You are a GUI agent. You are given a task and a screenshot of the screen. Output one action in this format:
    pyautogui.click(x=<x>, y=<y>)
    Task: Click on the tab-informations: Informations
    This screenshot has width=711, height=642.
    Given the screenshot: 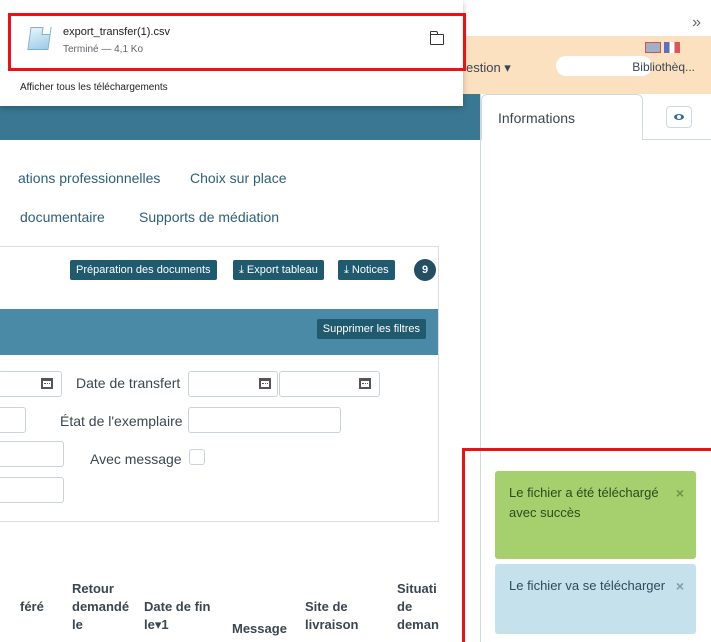 What is the action you would take?
    pyautogui.click(x=562, y=117)
    